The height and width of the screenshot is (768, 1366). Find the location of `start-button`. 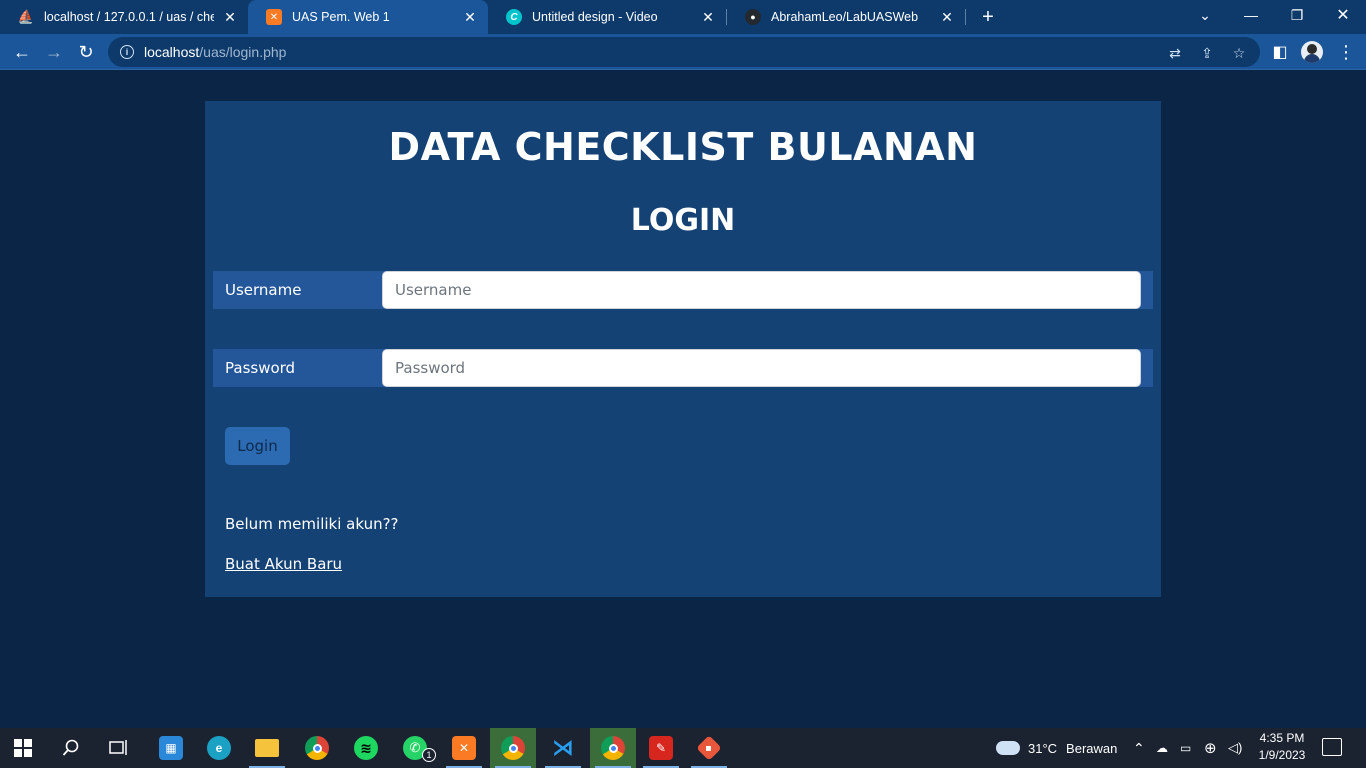

start-button is located at coordinates (23, 748).